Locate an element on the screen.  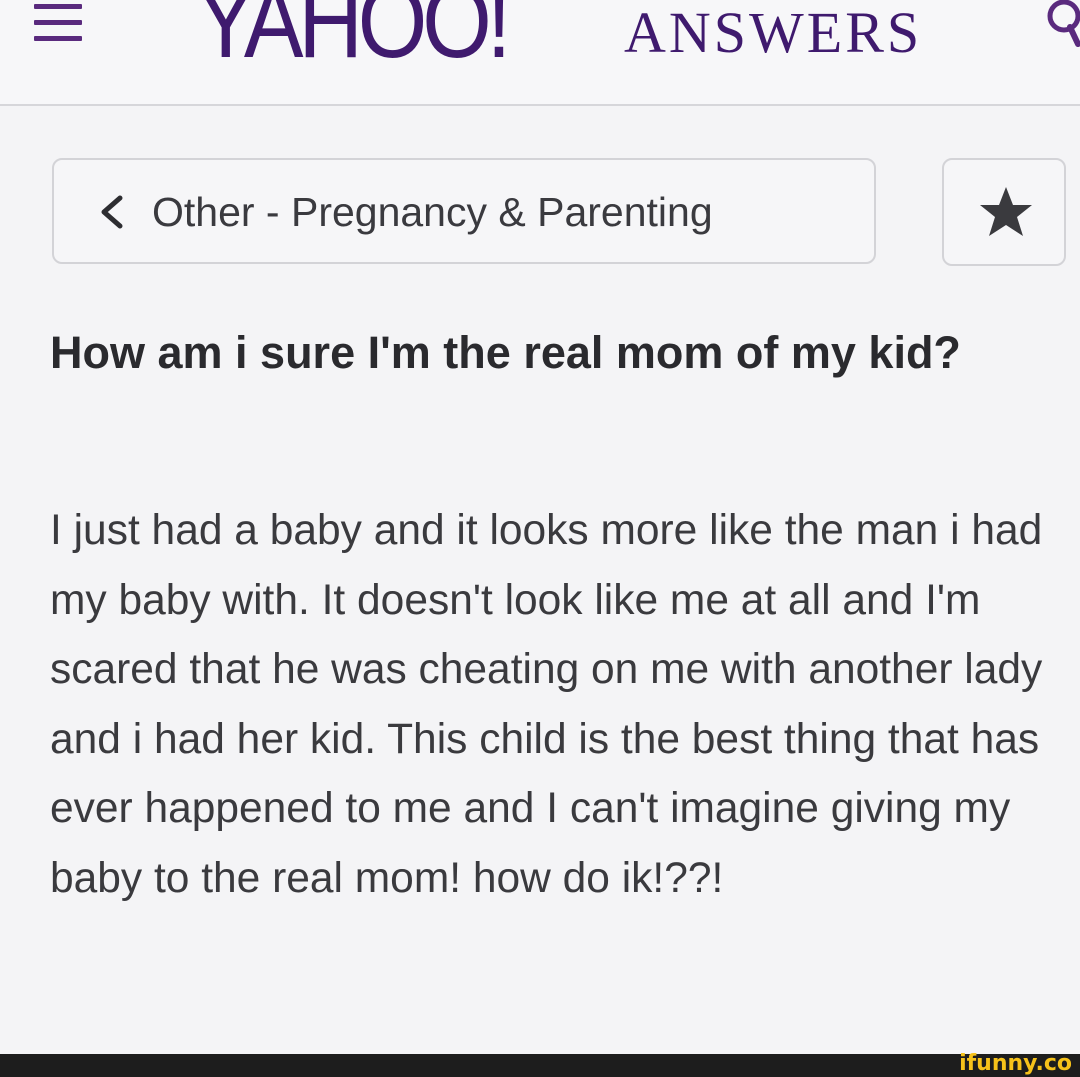
watermark-bar: ifunny.co is located at coordinates (540, 1064).